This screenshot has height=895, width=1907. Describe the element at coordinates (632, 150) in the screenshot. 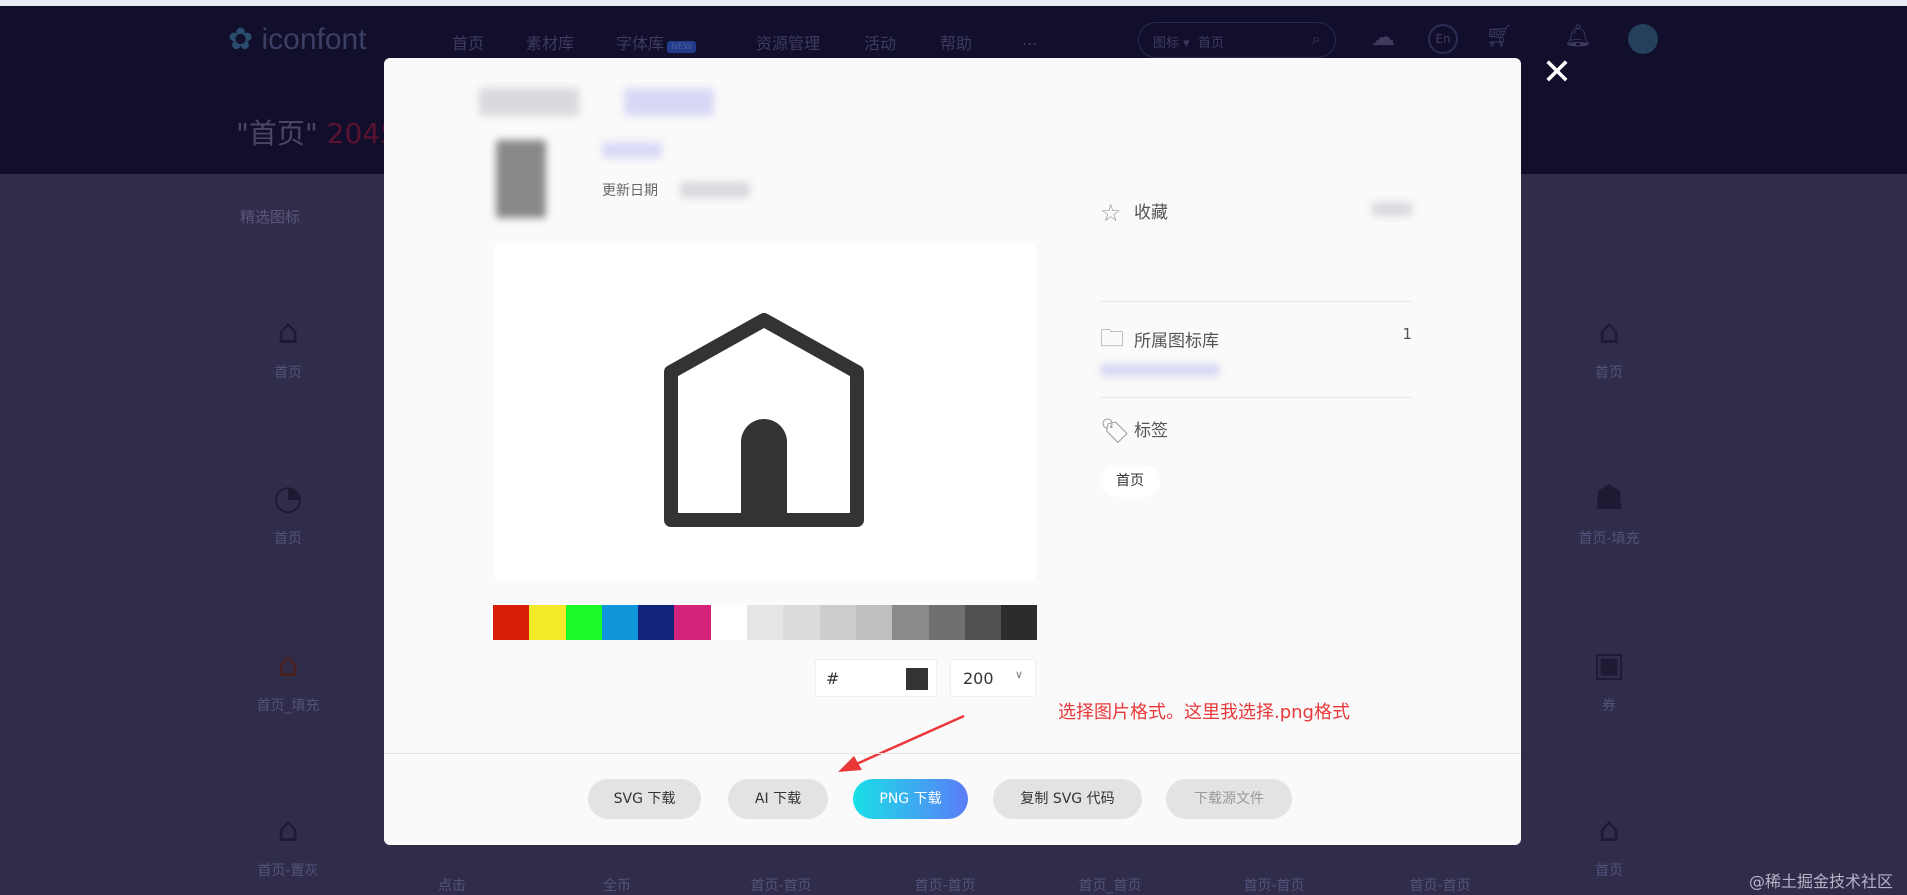

I see `redacted-author` at that location.